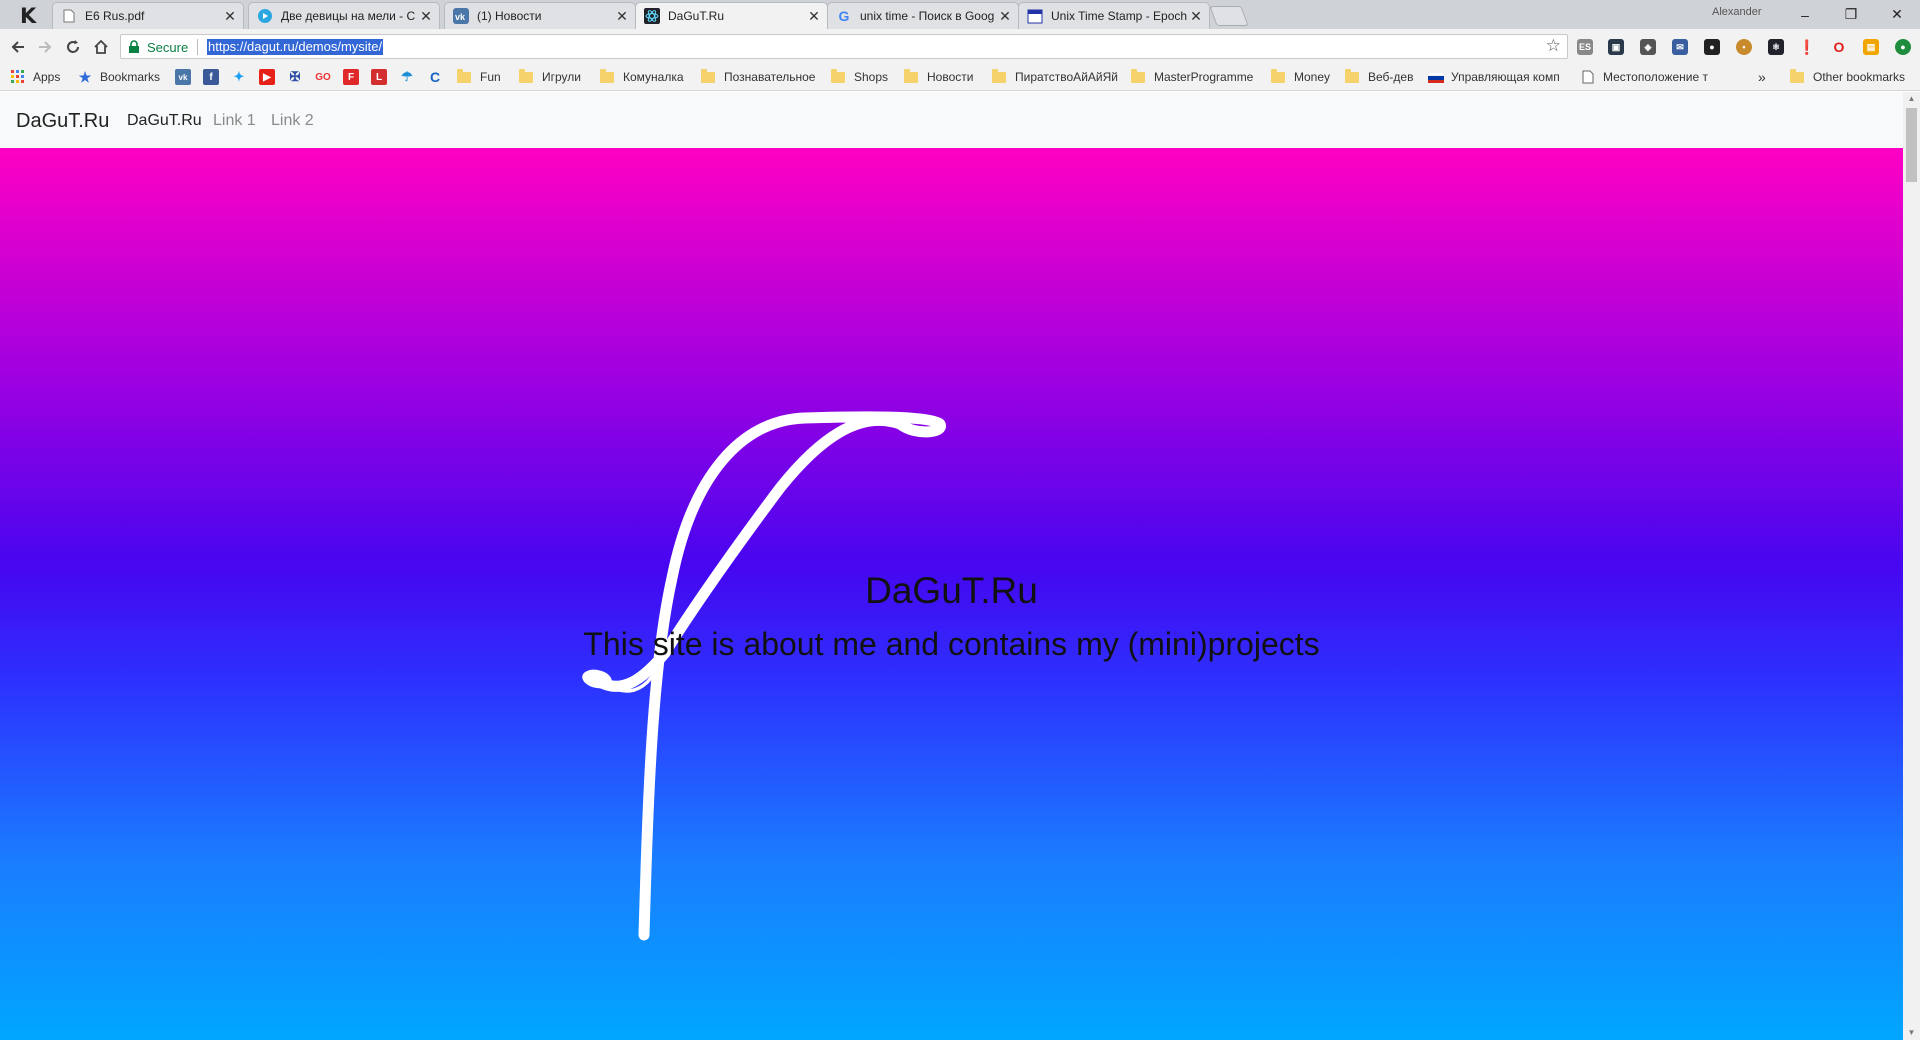 The height and width of the screenshot is (1040, 1920). Describe the element at coordinates (382, 77) in the screenshot. I see `bookmark-red-l: L` at that location.